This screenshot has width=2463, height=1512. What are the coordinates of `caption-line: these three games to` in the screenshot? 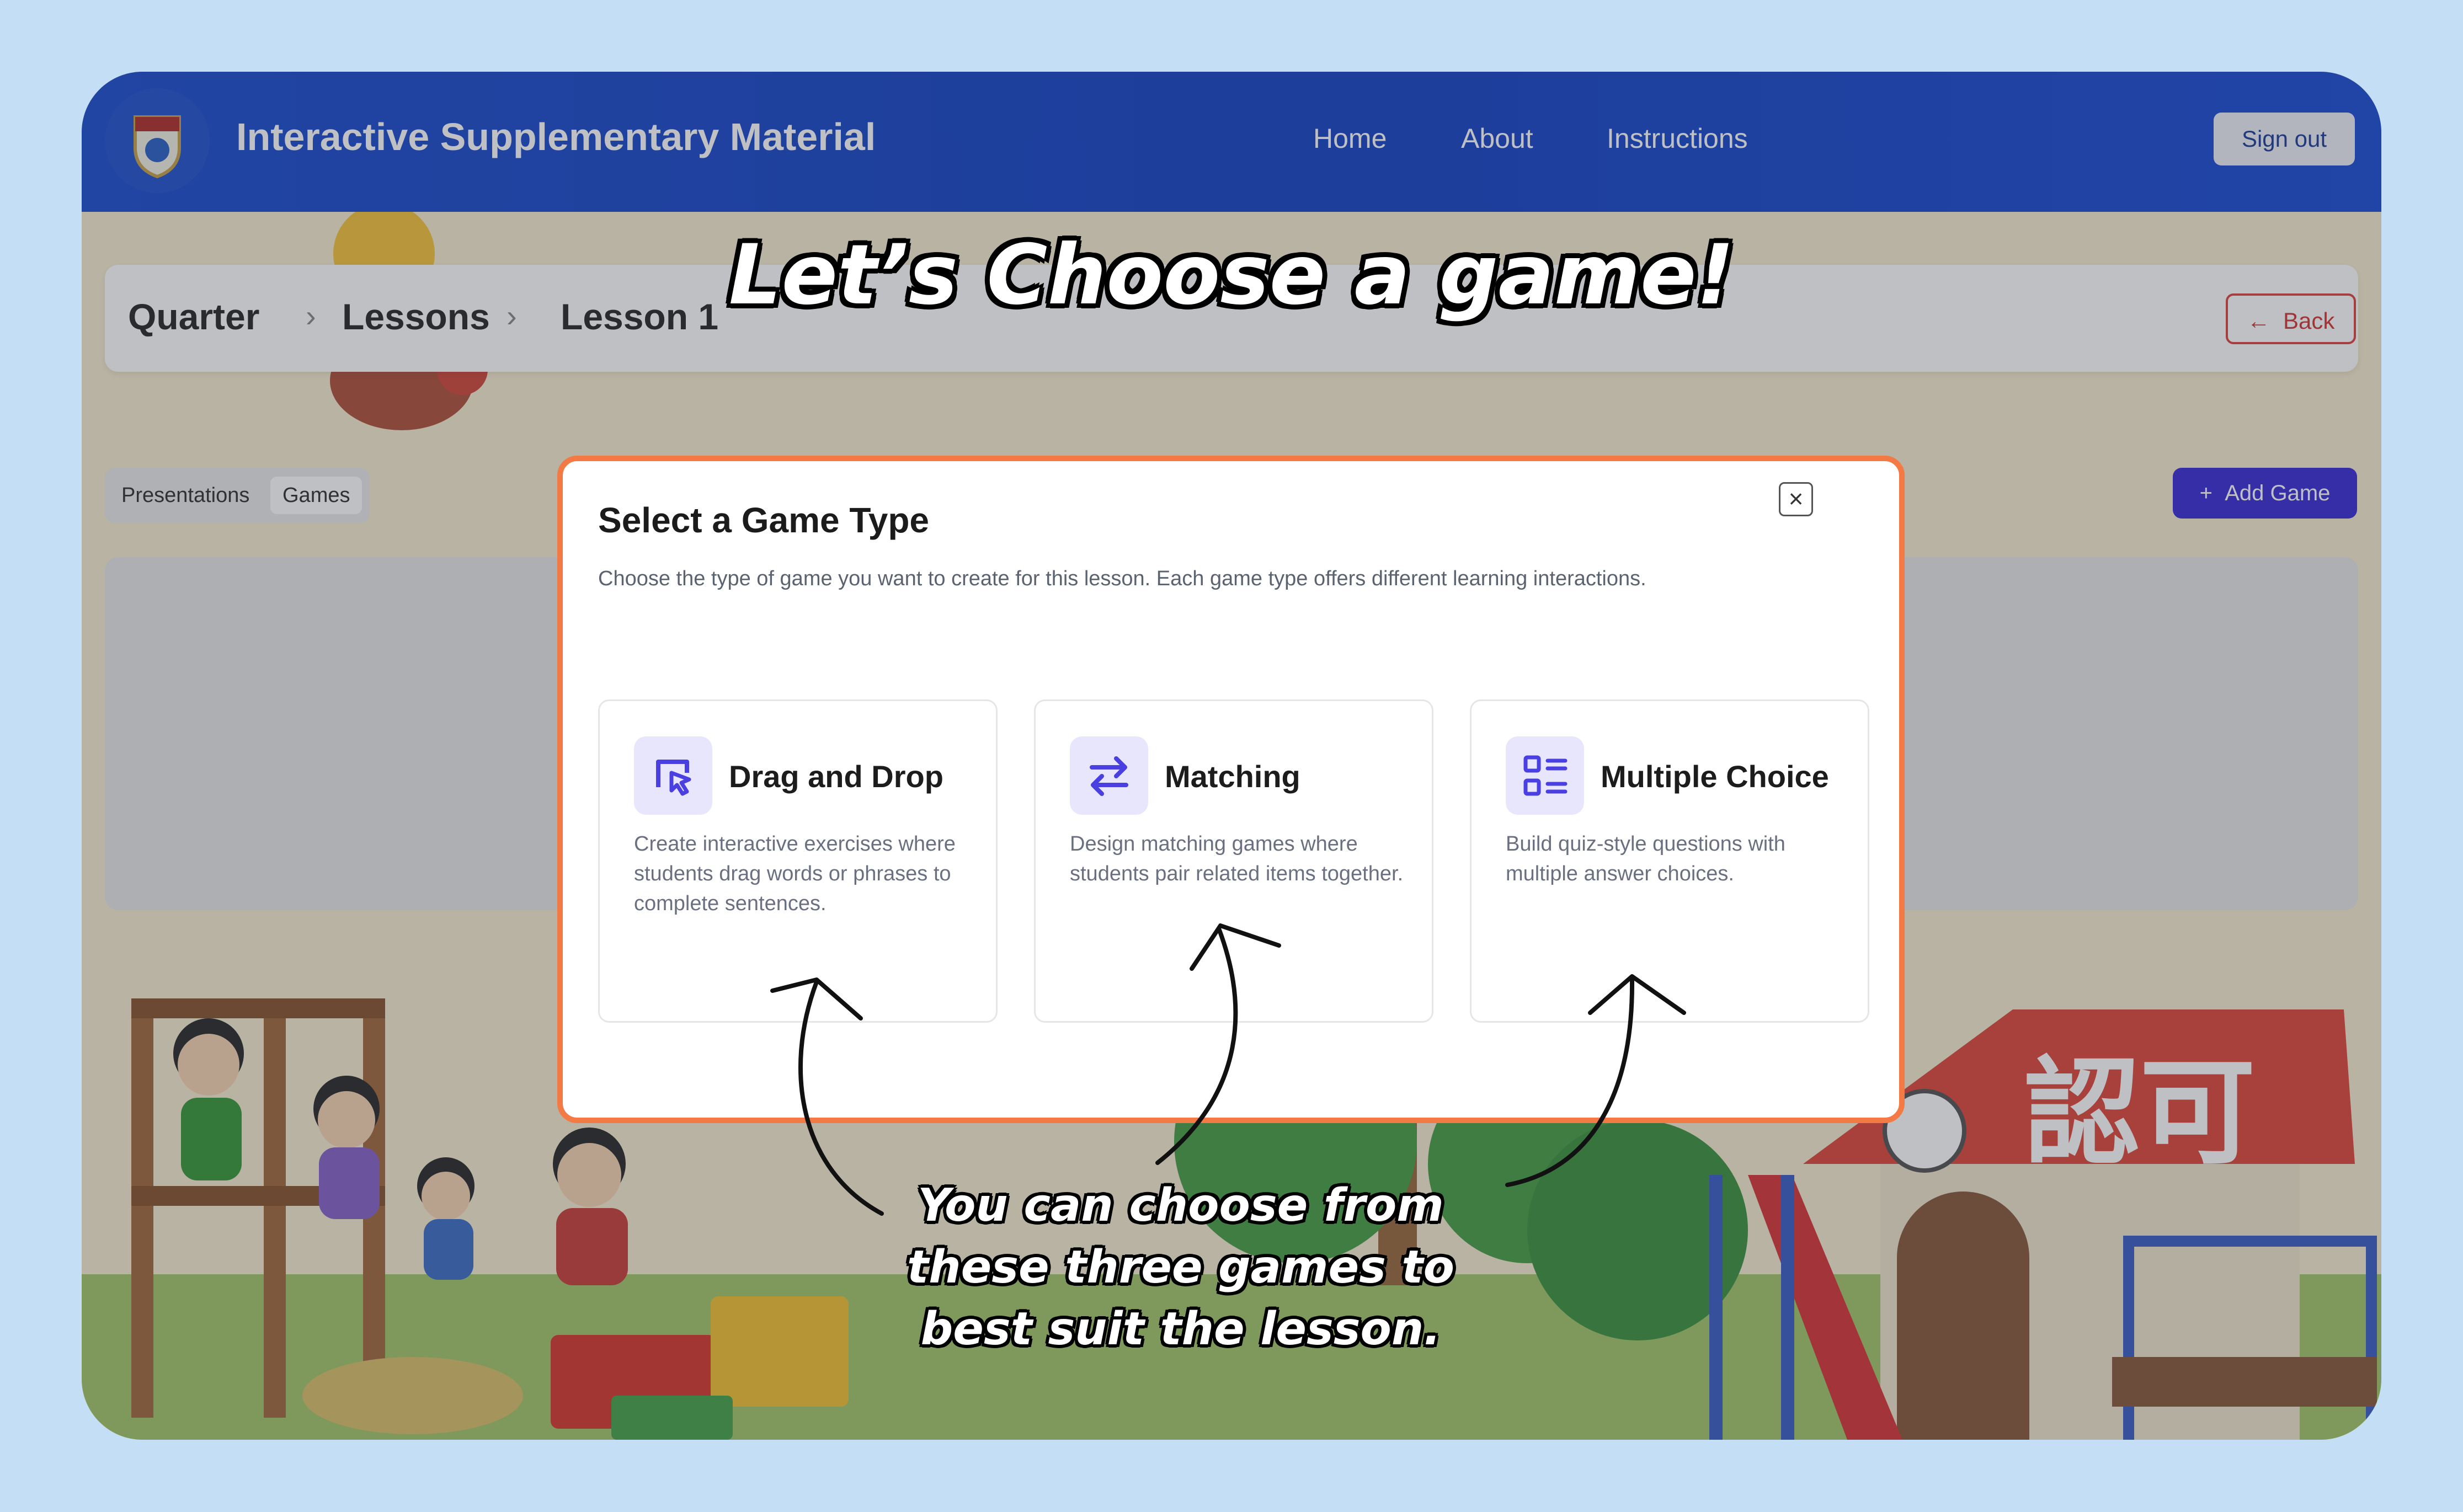 It's located at (1180, 1268).